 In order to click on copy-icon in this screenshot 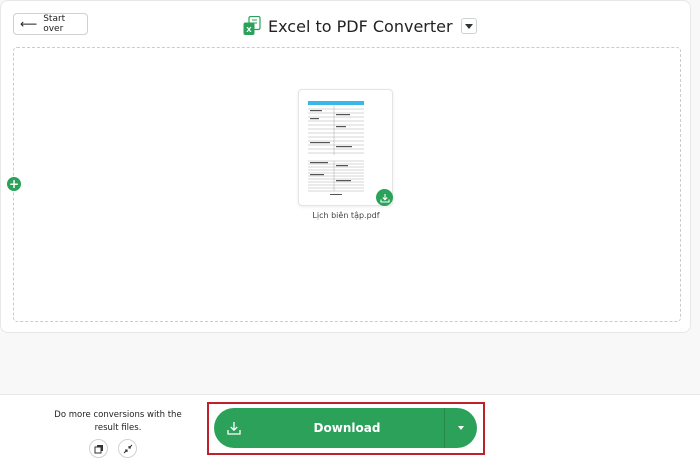, I will do `click(98, 448)`.